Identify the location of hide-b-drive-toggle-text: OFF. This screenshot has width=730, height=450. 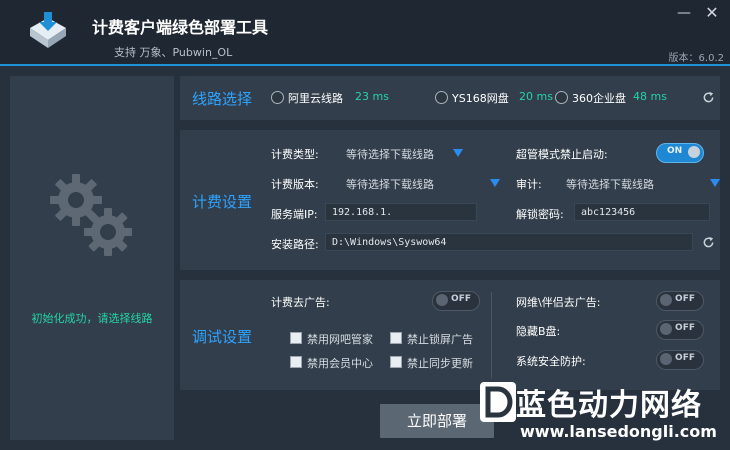
(685, 328).